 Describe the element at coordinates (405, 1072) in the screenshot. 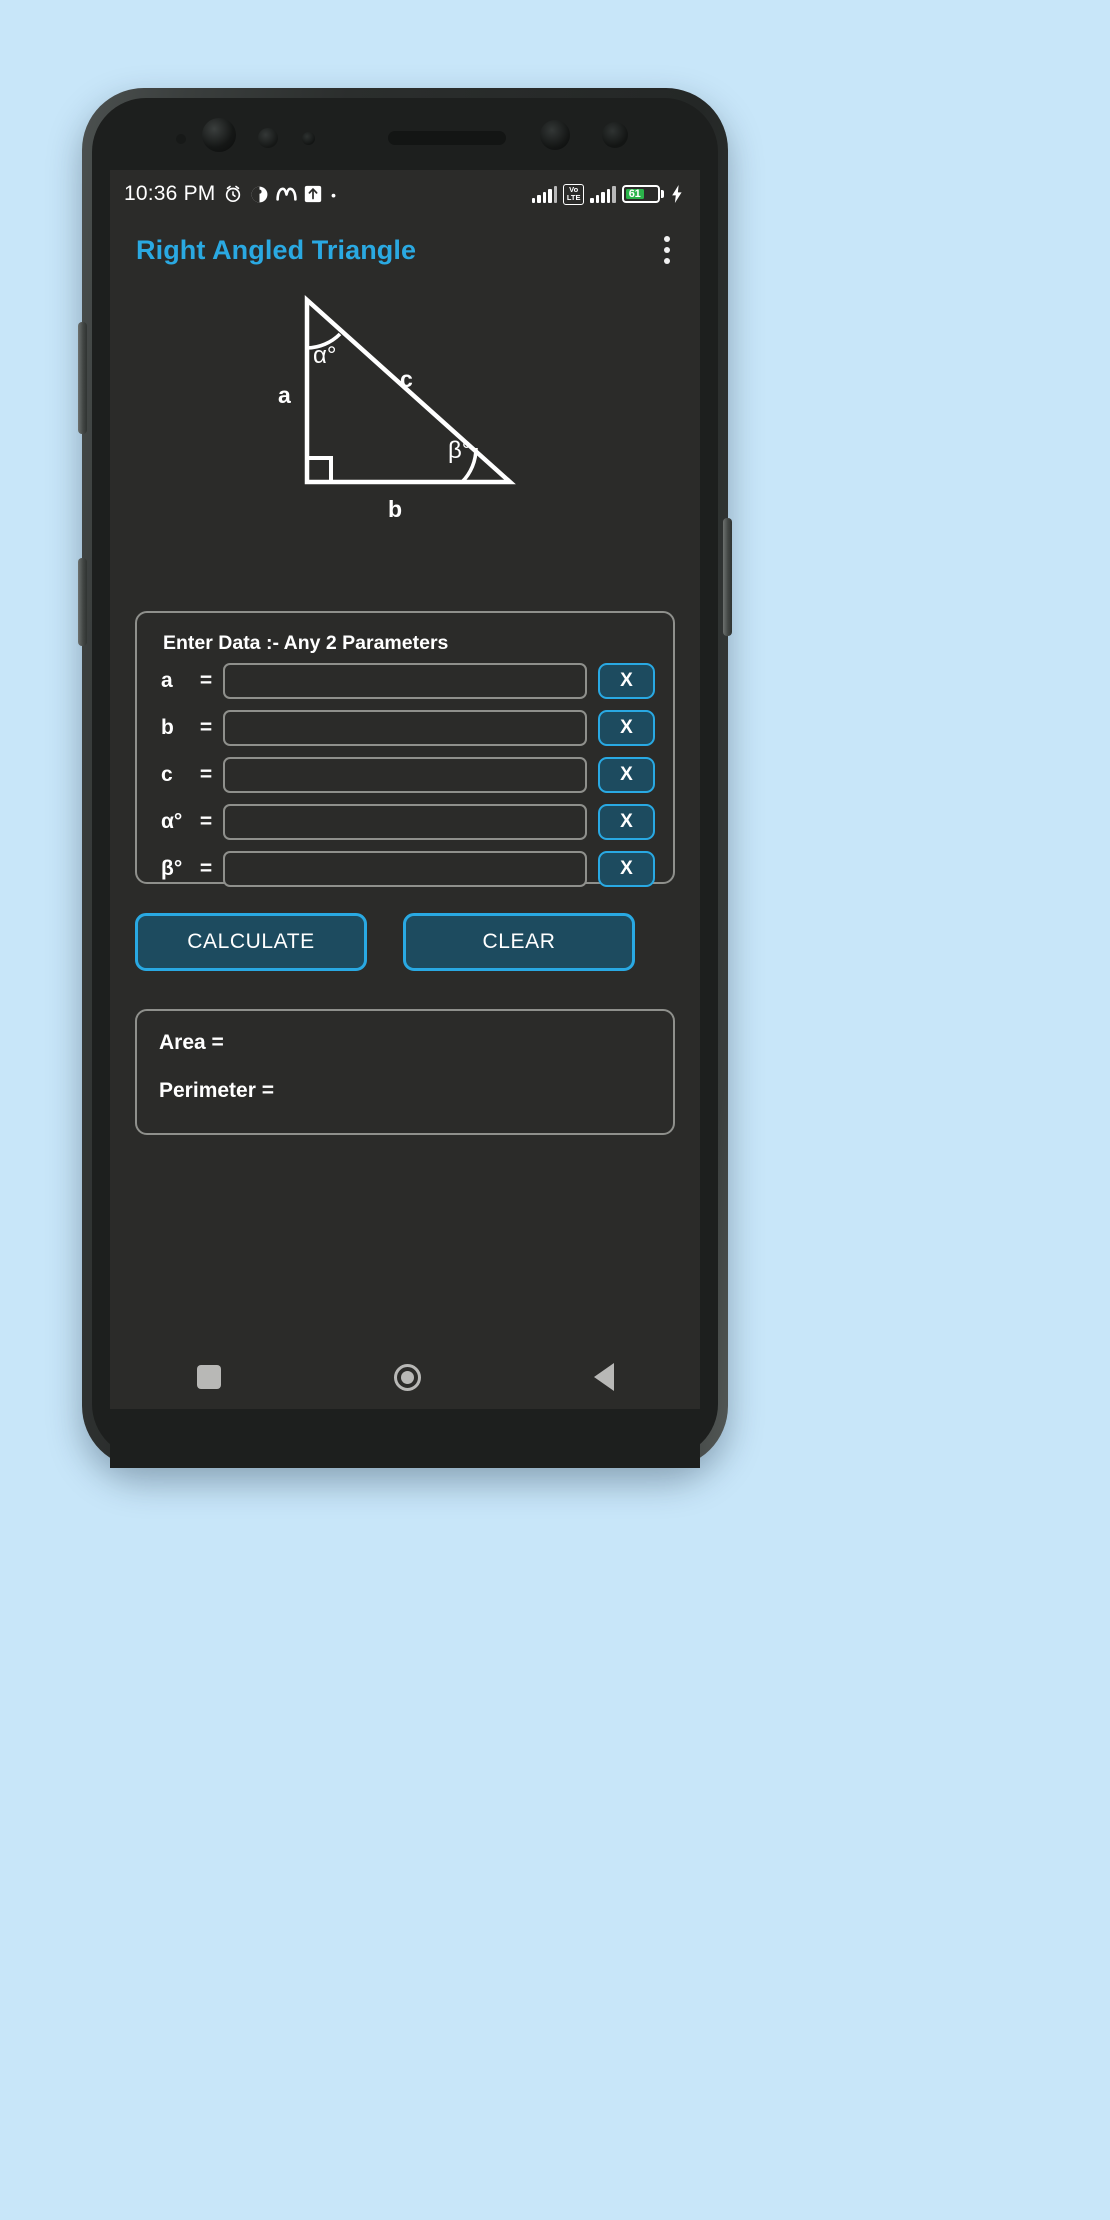

I see `results-card: Area = Perimeter =` at that location.